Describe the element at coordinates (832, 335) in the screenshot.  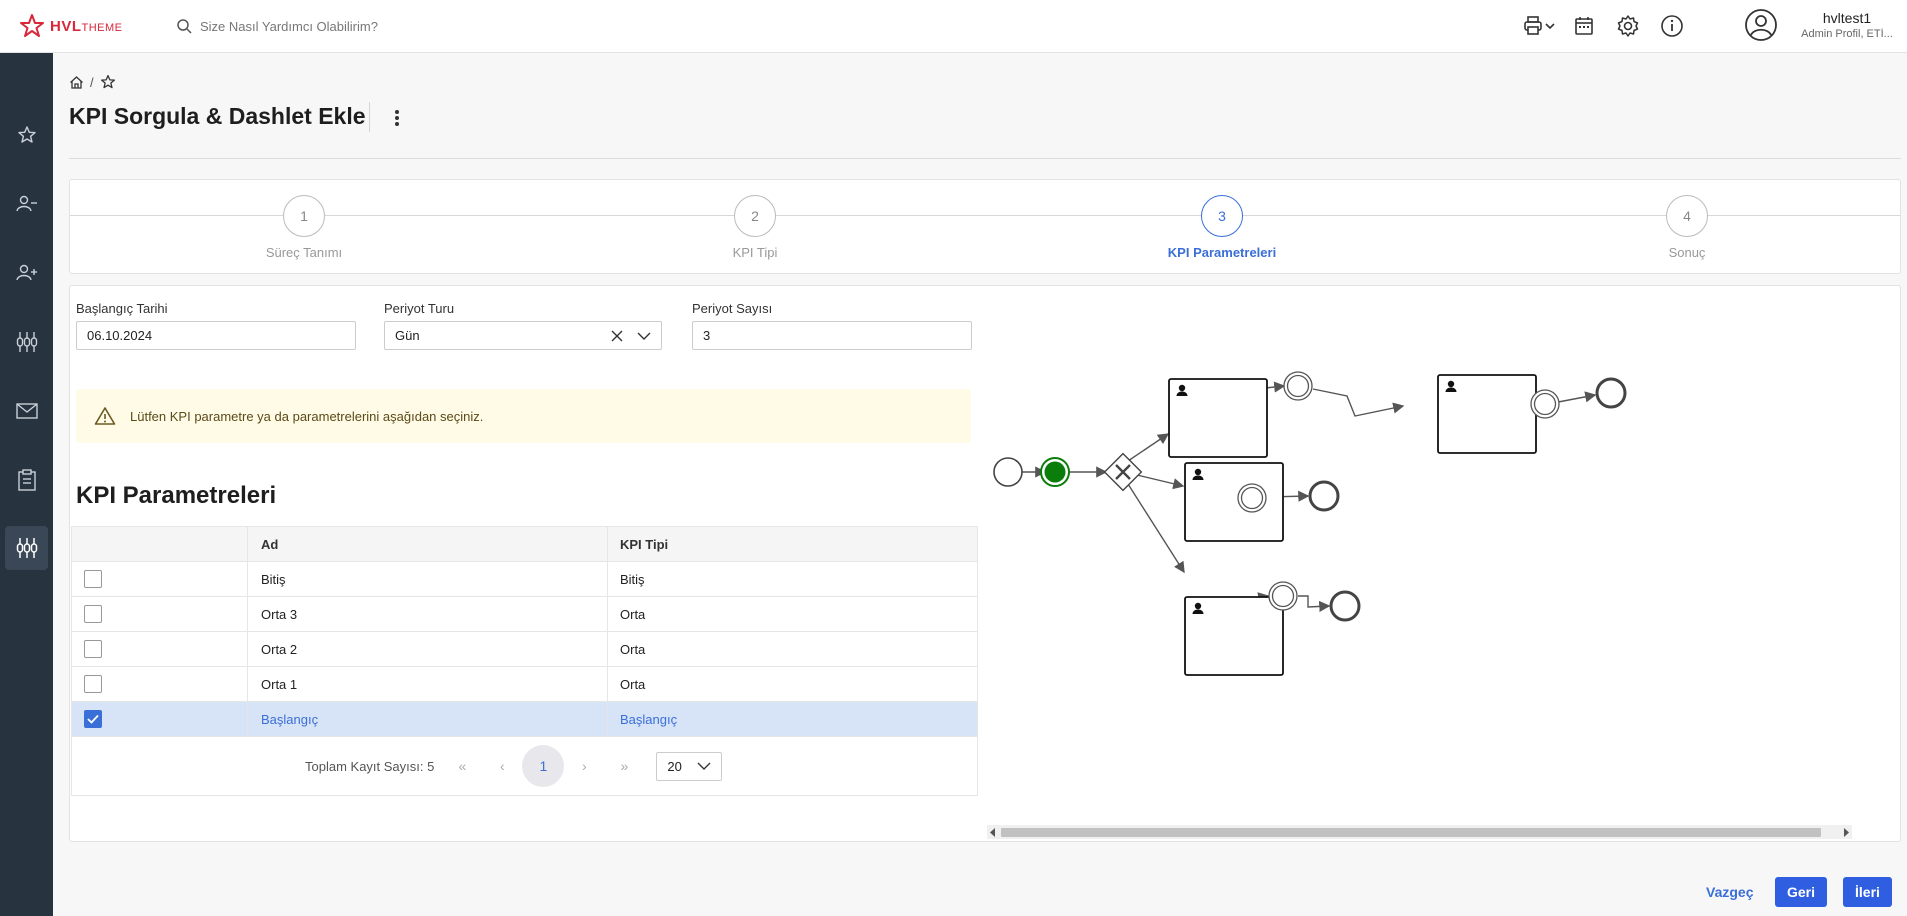
I see `period-count-input: 3` at that location.